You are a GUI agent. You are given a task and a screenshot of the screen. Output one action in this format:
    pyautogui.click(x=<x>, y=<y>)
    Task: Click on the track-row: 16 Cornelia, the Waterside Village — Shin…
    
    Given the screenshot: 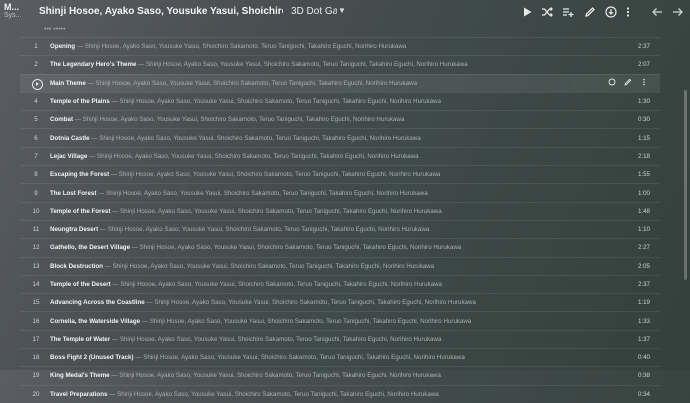 What is the action you would take?
    pyautogui.click(x=340, y=320)
    